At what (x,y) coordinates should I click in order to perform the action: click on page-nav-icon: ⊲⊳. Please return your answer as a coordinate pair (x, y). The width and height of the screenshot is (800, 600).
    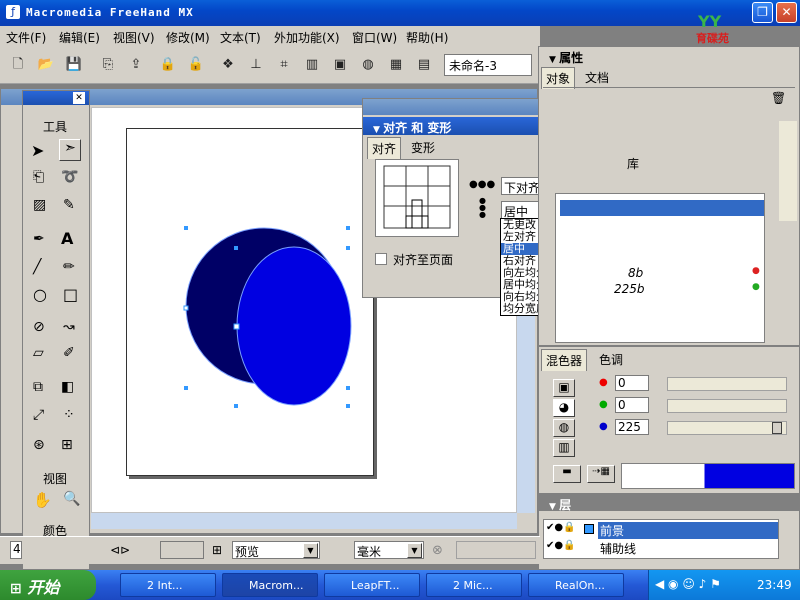
    Looking at the image, I should click on (120, 550).